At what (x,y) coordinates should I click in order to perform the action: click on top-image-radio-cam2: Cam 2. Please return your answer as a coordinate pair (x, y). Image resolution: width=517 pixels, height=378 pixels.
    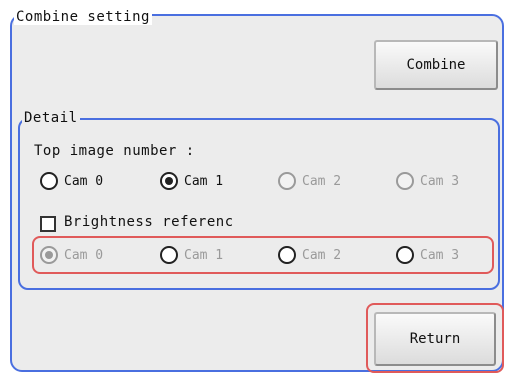
    Looking at the image, I should click on (309, 181).